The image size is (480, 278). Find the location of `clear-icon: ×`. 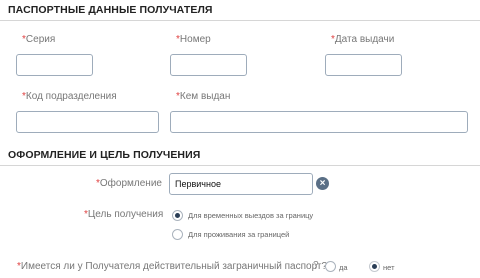

clear-icon: × is located at coordinates (322, 183).